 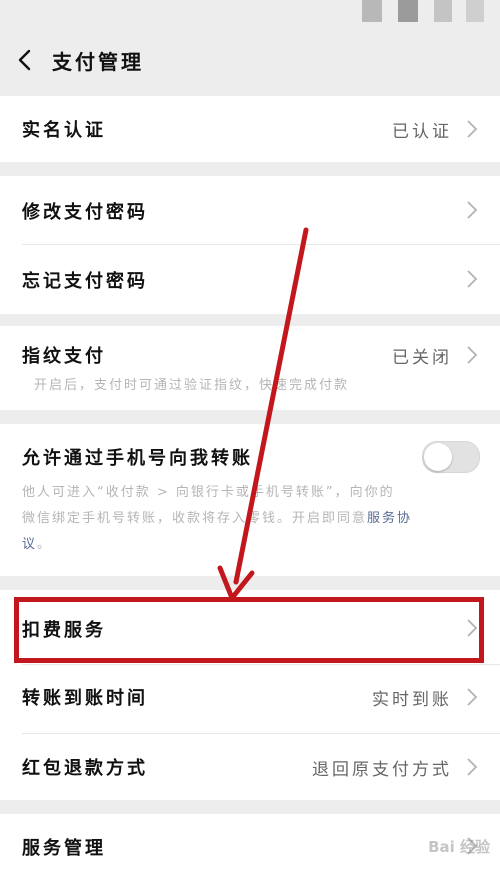 I want to click on group-service-management: 服务管理, so click(x=250, y=851).